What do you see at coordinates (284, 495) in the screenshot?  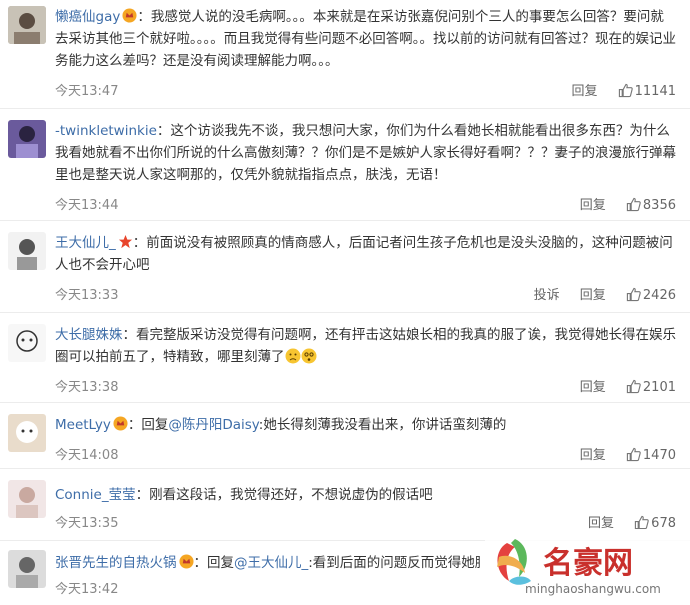 I see `comment-text: ：刚看这段话，我觉得还好，不想说虚伪的假话吧` at bounding box center [284, 495].